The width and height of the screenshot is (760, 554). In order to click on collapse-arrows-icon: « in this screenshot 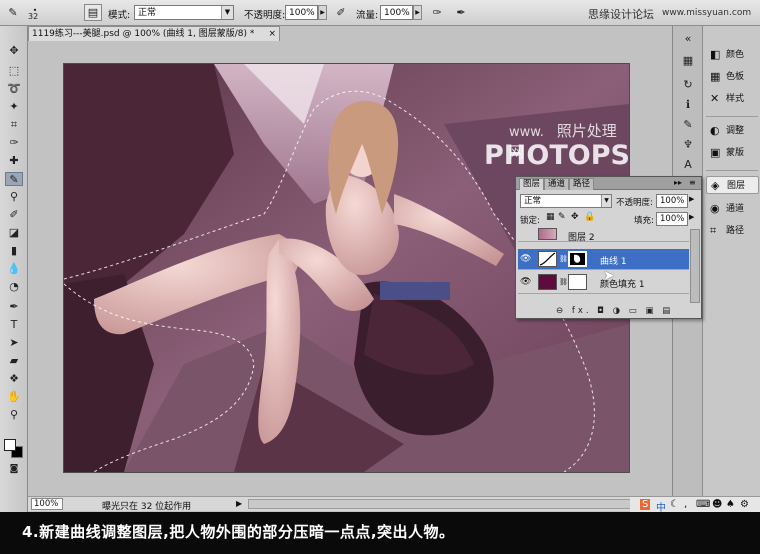, I will do `click(688, 39)`.